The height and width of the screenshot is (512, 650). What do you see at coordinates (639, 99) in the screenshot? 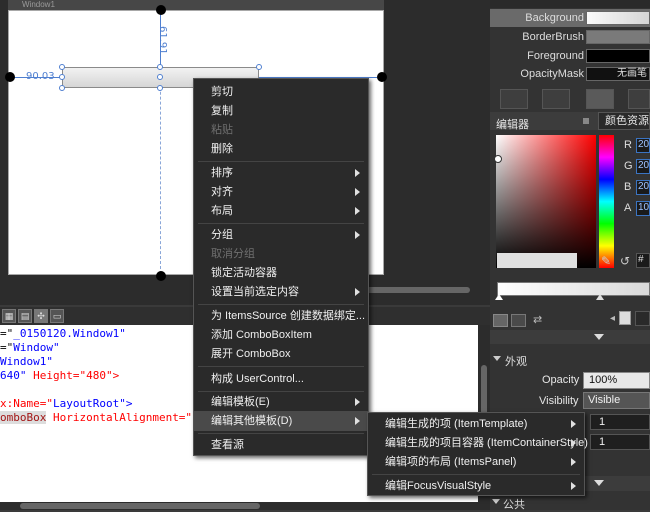
I see `image-brush-tab-icon` at bounding box center [639, 99].